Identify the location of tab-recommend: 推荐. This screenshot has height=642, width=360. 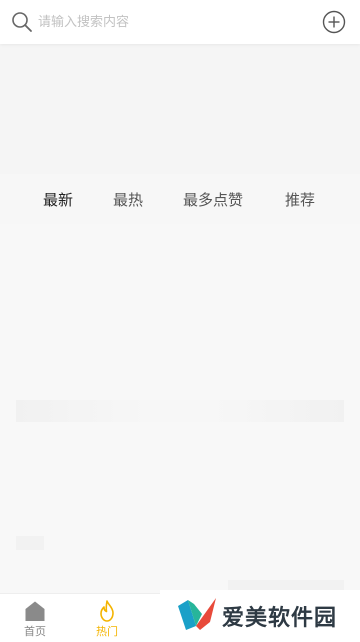
(300, 199).